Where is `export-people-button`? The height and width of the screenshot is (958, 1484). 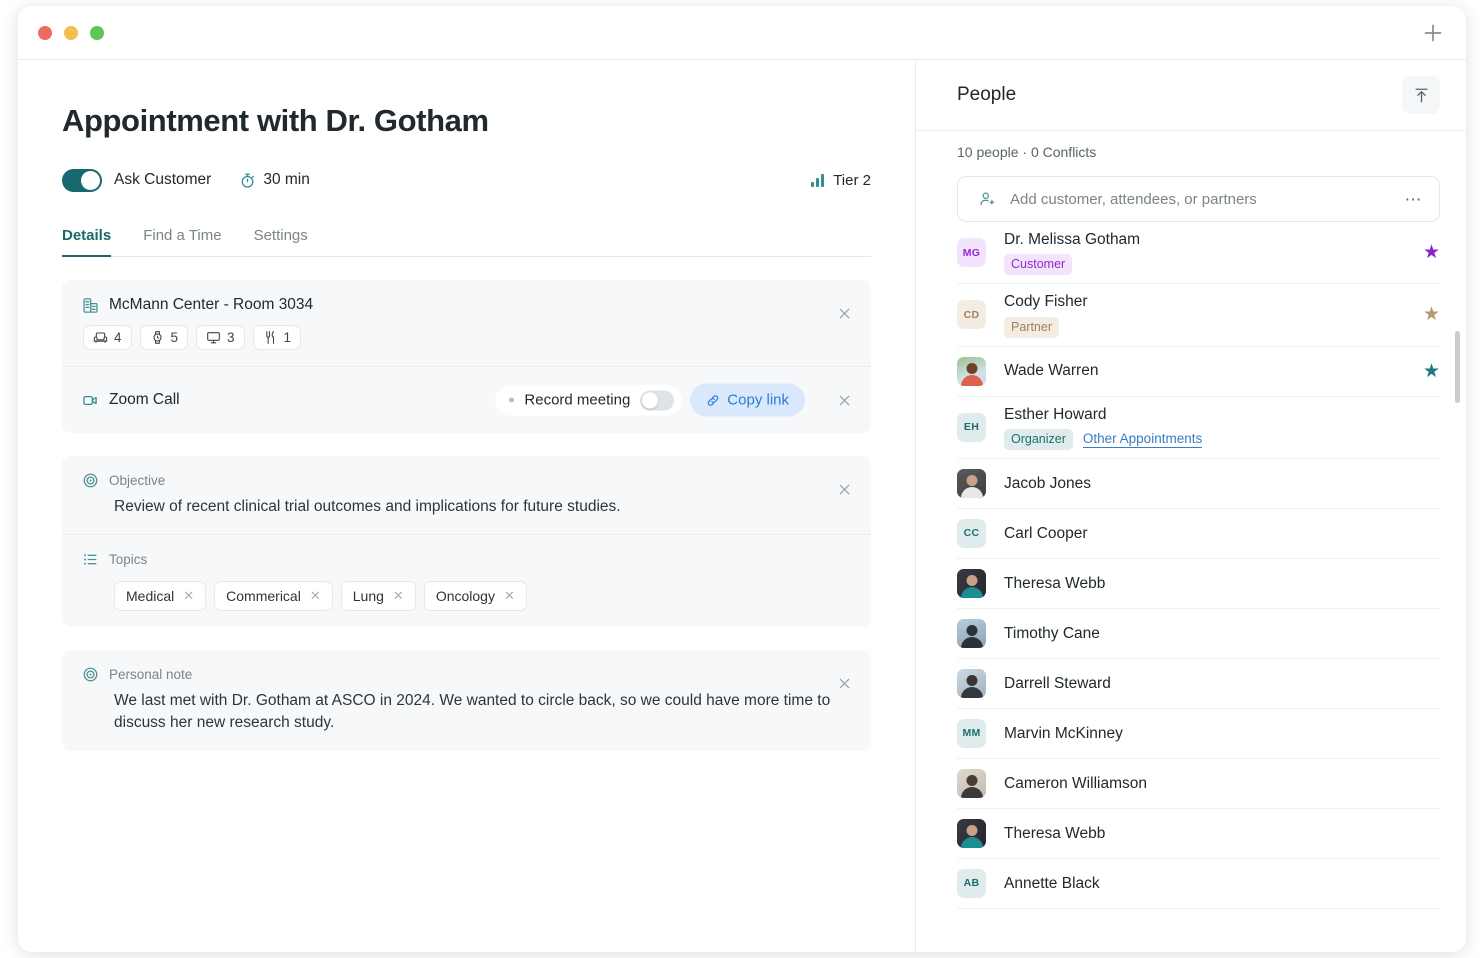 export-people-button is located at coordinates (1421, 95).